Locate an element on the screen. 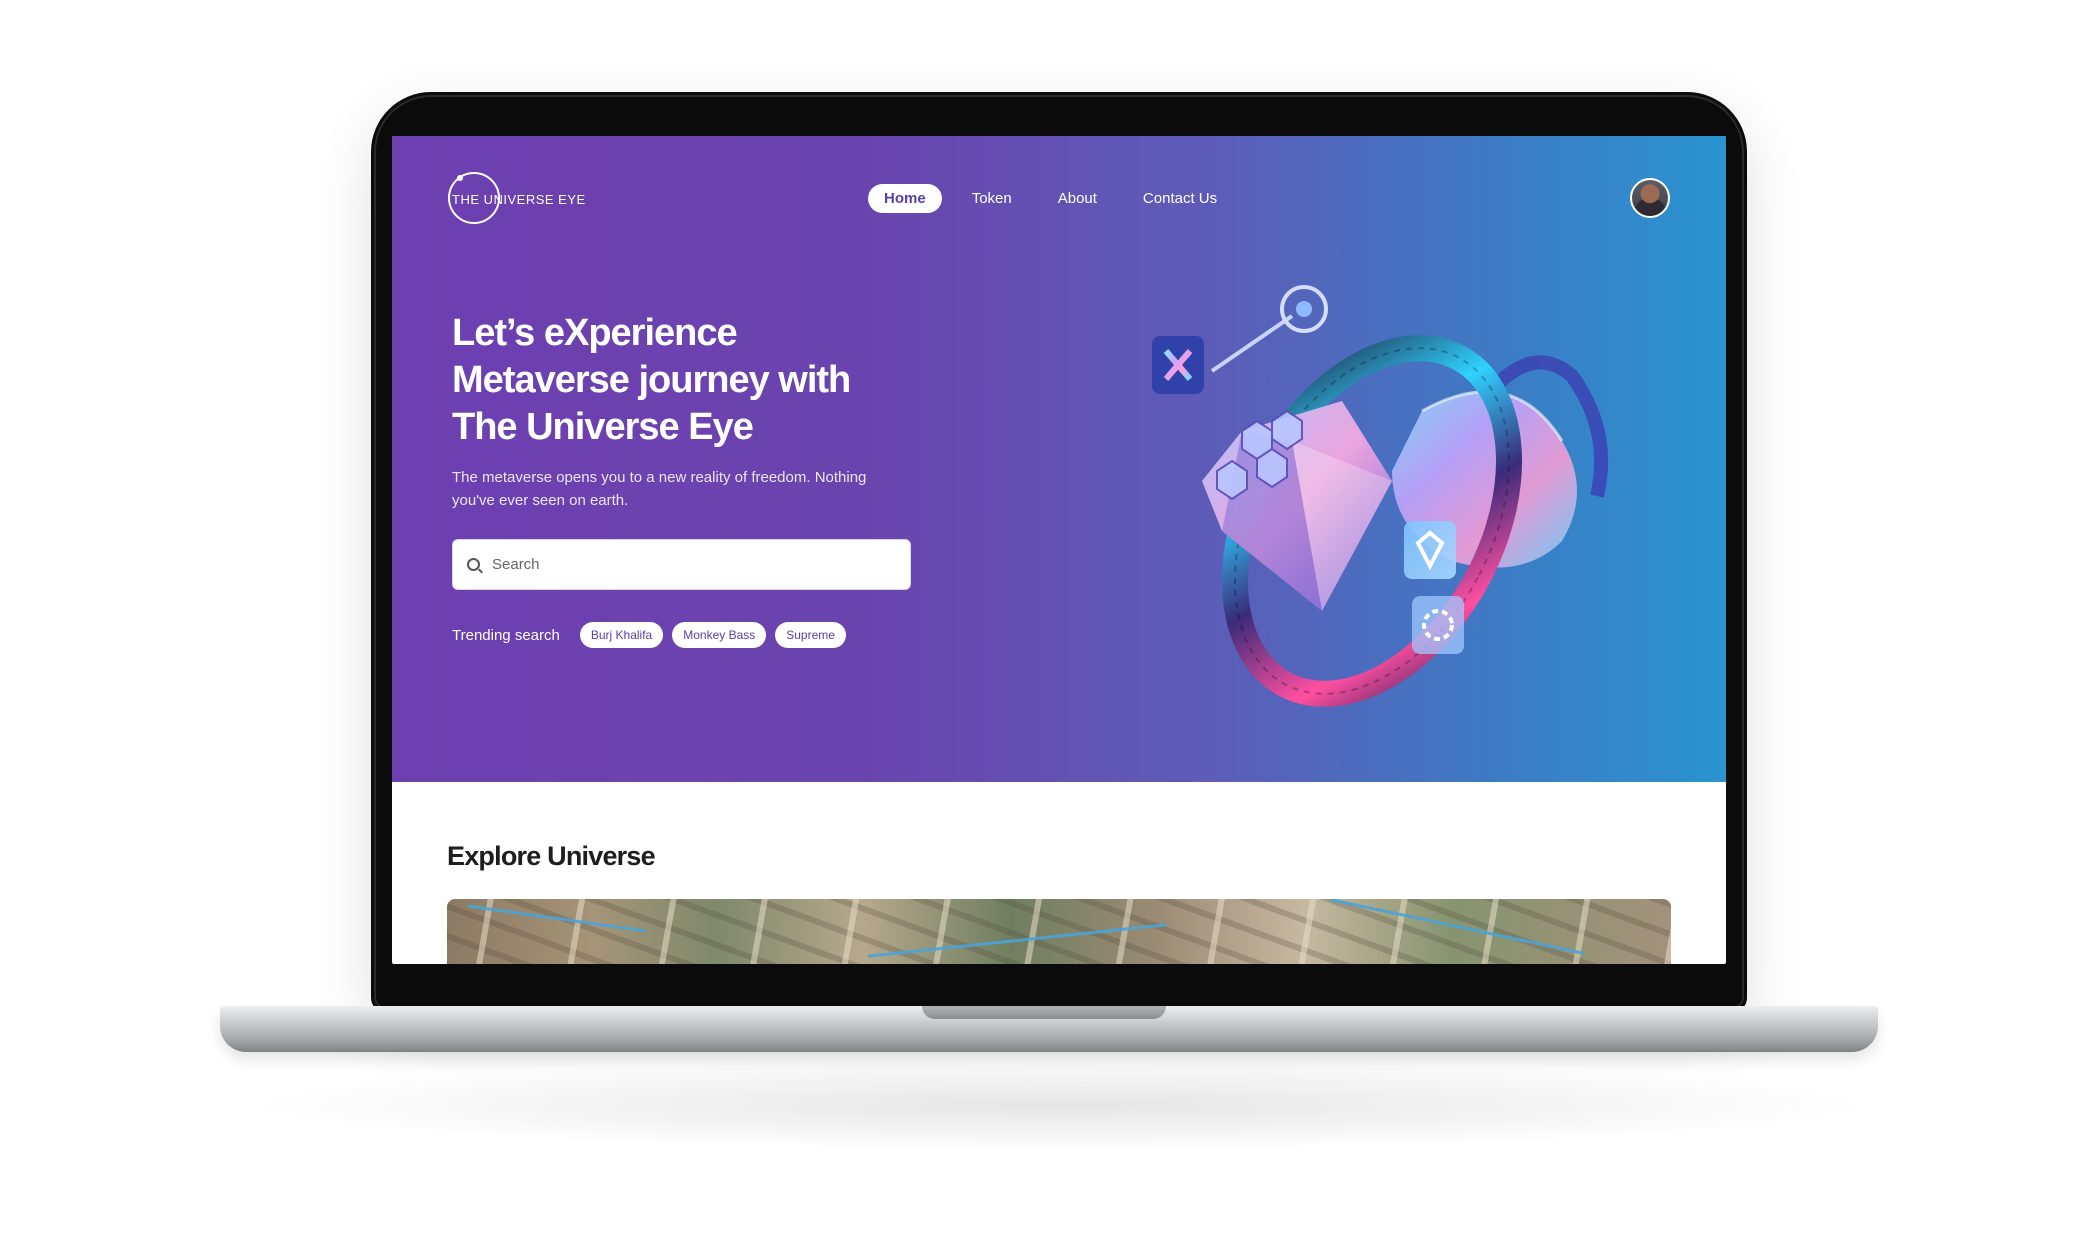  search-icon is located at coordinates (473, 564).